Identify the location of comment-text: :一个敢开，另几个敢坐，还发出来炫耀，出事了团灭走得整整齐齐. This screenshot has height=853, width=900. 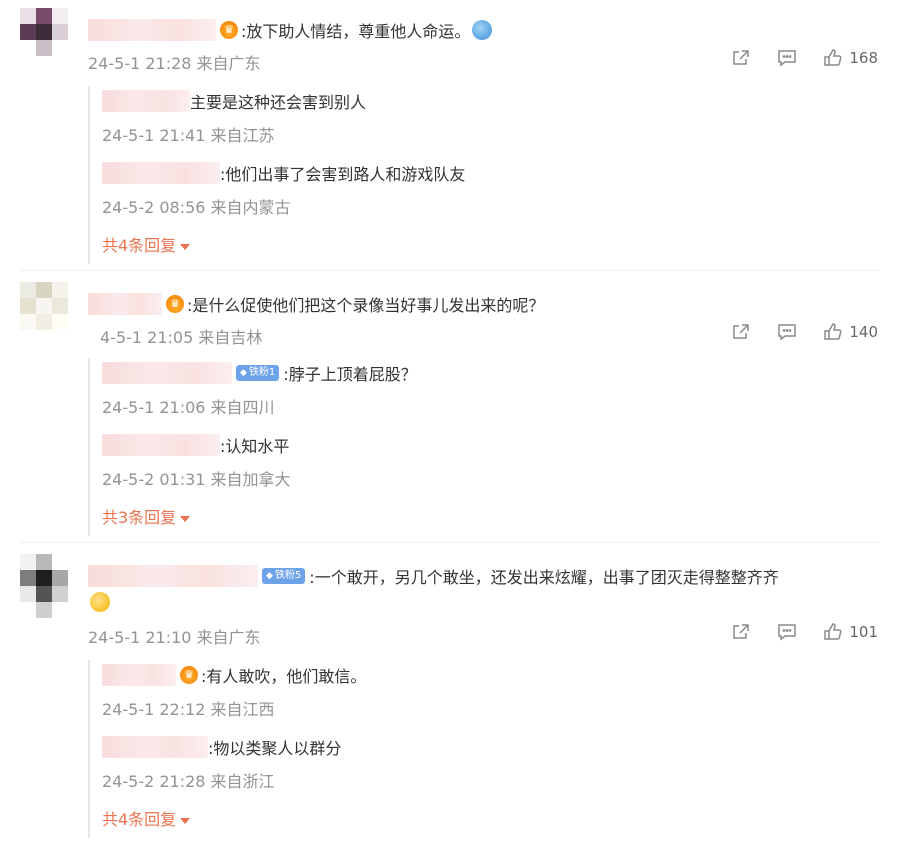
(544, 577).